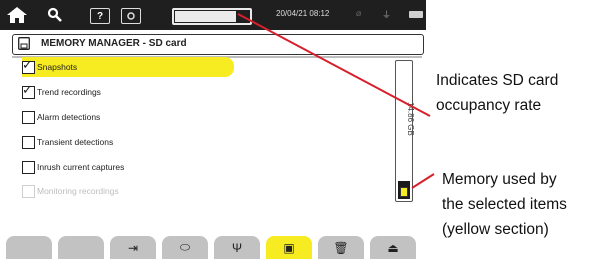 Image resolution: width=616 pixels, height=259 pixels. Describe the element at coordinates (504, 204) in the screenshot. I see `annotation-memory-line2: the selected items` at that location.